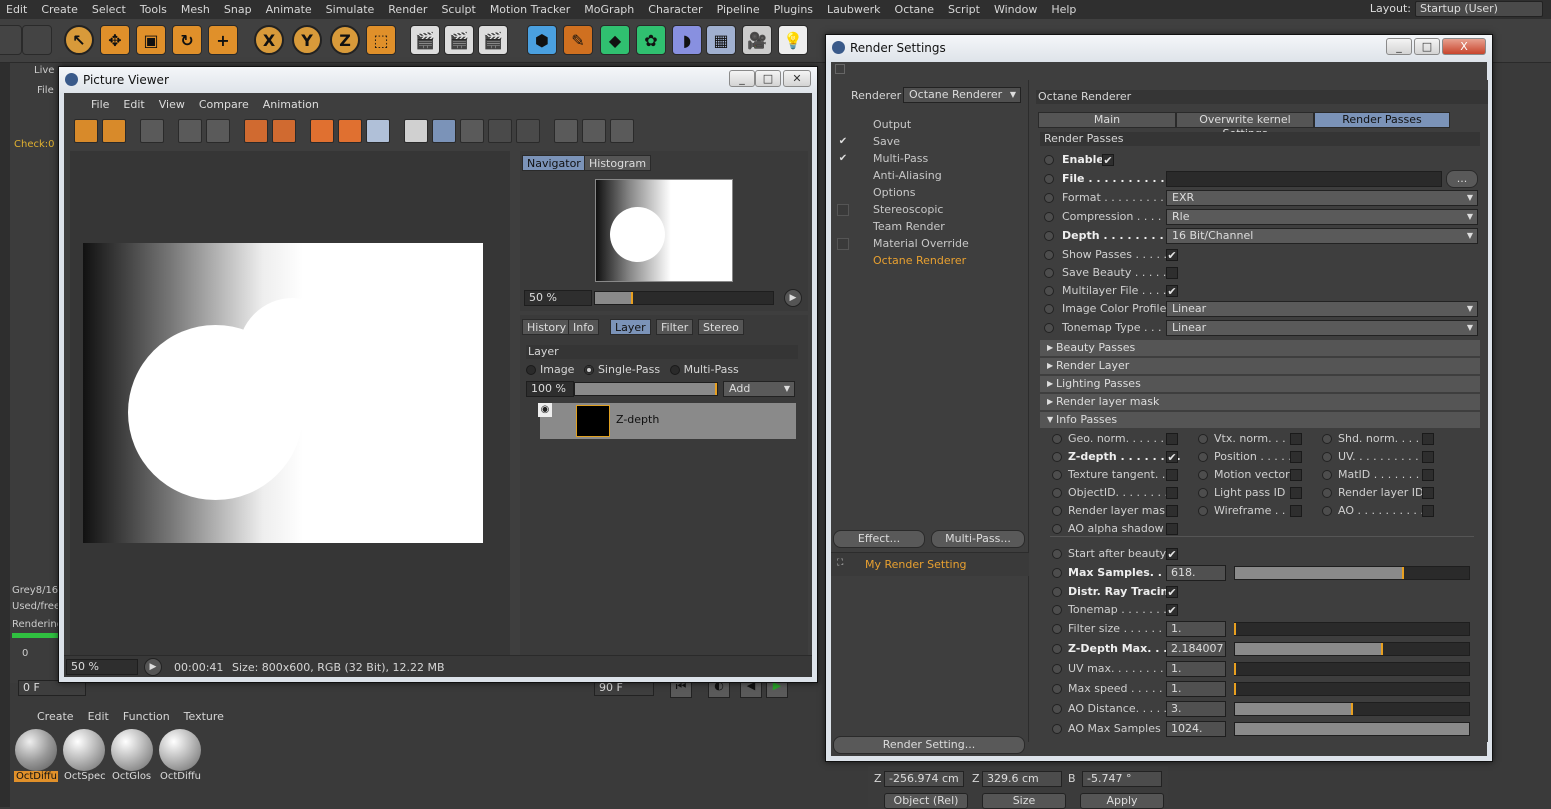  I want to click on radio-image, so click(531, 370).